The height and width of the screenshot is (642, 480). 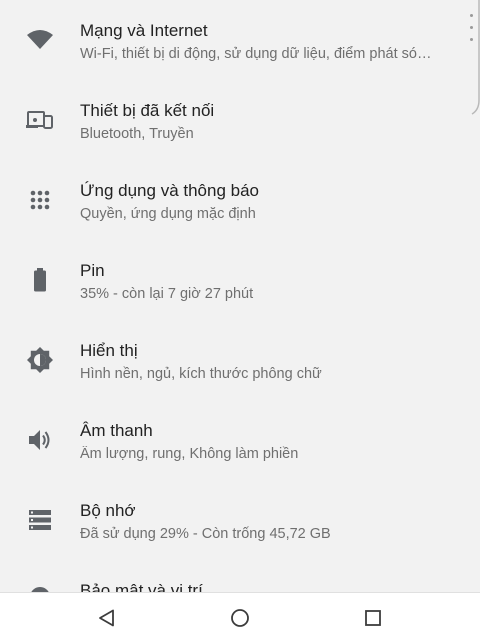 I want to click on storage-icon, so click(x=40, y=520).